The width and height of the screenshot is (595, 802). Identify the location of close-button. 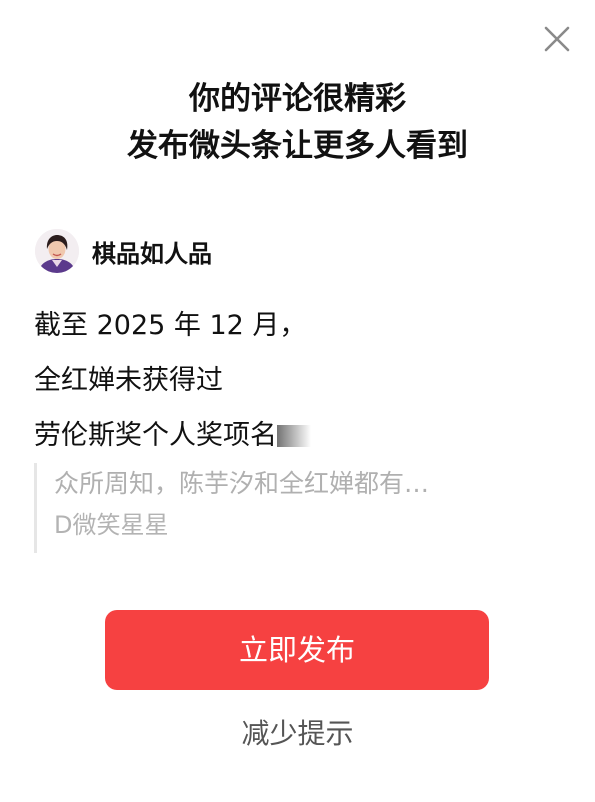
(557, 39).